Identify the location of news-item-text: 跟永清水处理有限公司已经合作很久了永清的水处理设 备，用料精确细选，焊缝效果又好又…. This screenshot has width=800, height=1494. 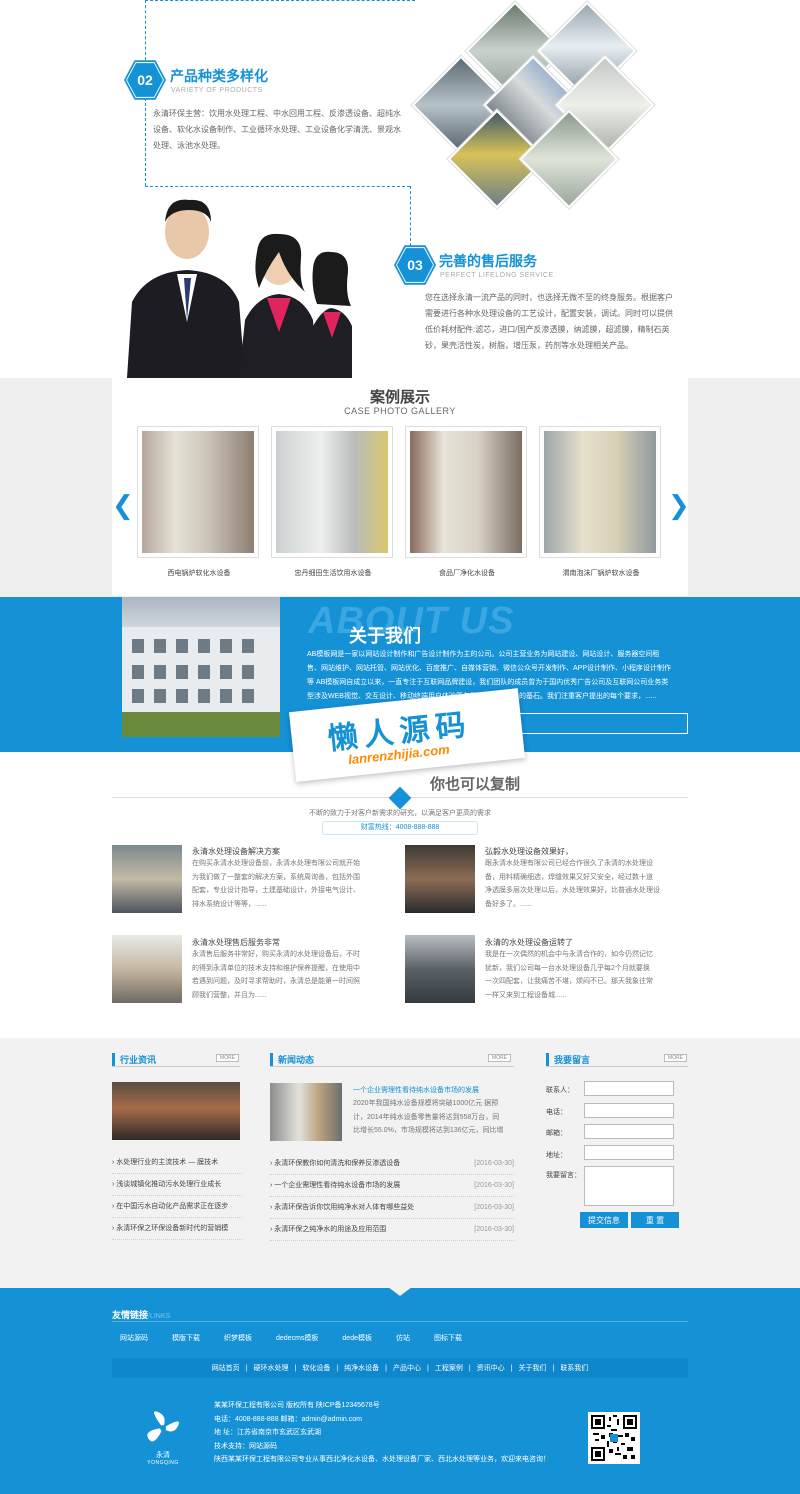
(572, 884).